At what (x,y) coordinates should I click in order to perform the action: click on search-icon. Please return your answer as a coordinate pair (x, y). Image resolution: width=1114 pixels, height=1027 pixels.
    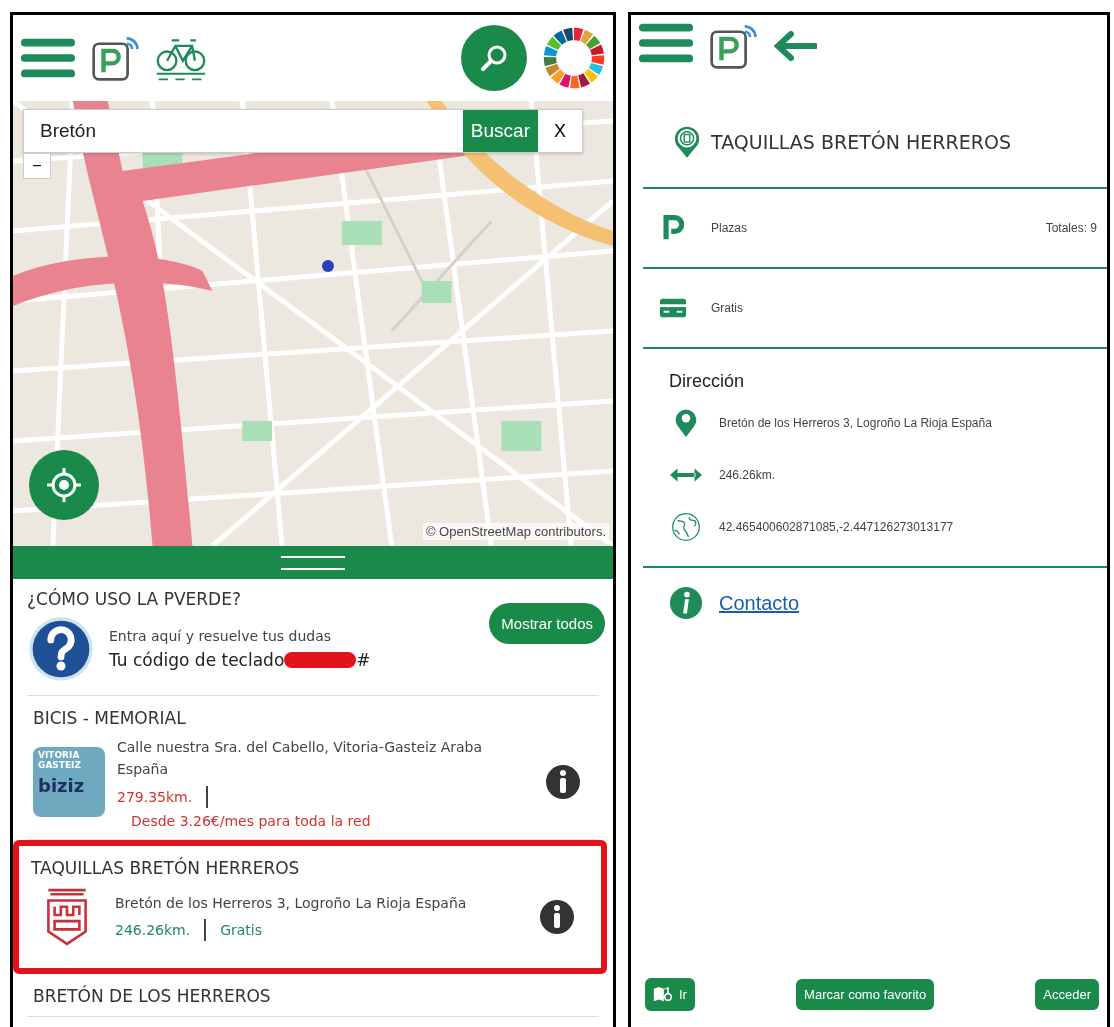
    Looking at the image, I should click on (494, 58).